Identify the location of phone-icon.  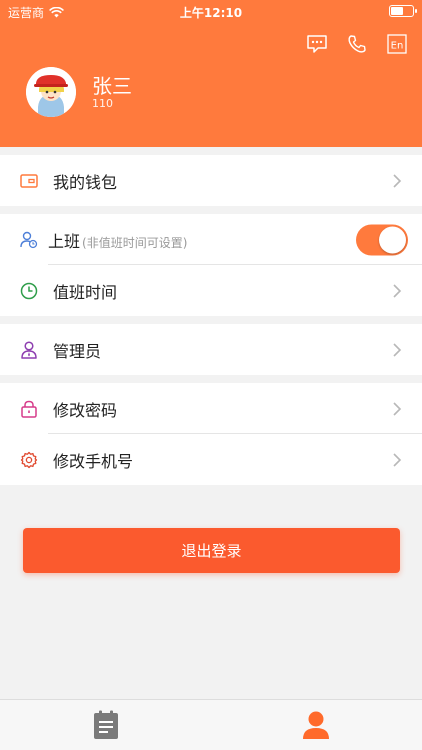
(357, 44).